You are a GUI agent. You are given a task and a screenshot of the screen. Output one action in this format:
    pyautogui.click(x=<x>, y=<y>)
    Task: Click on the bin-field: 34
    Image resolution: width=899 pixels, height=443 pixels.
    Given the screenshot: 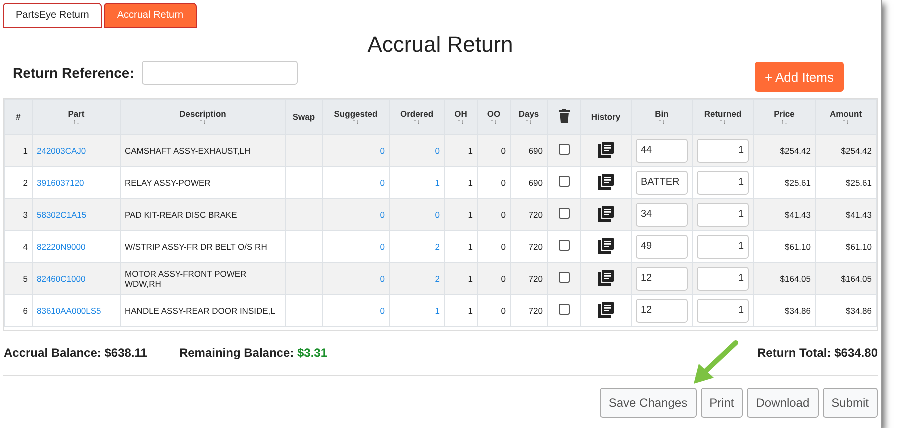 What is the action you would take?
    pyautogui.click(x=662, y=214)
    